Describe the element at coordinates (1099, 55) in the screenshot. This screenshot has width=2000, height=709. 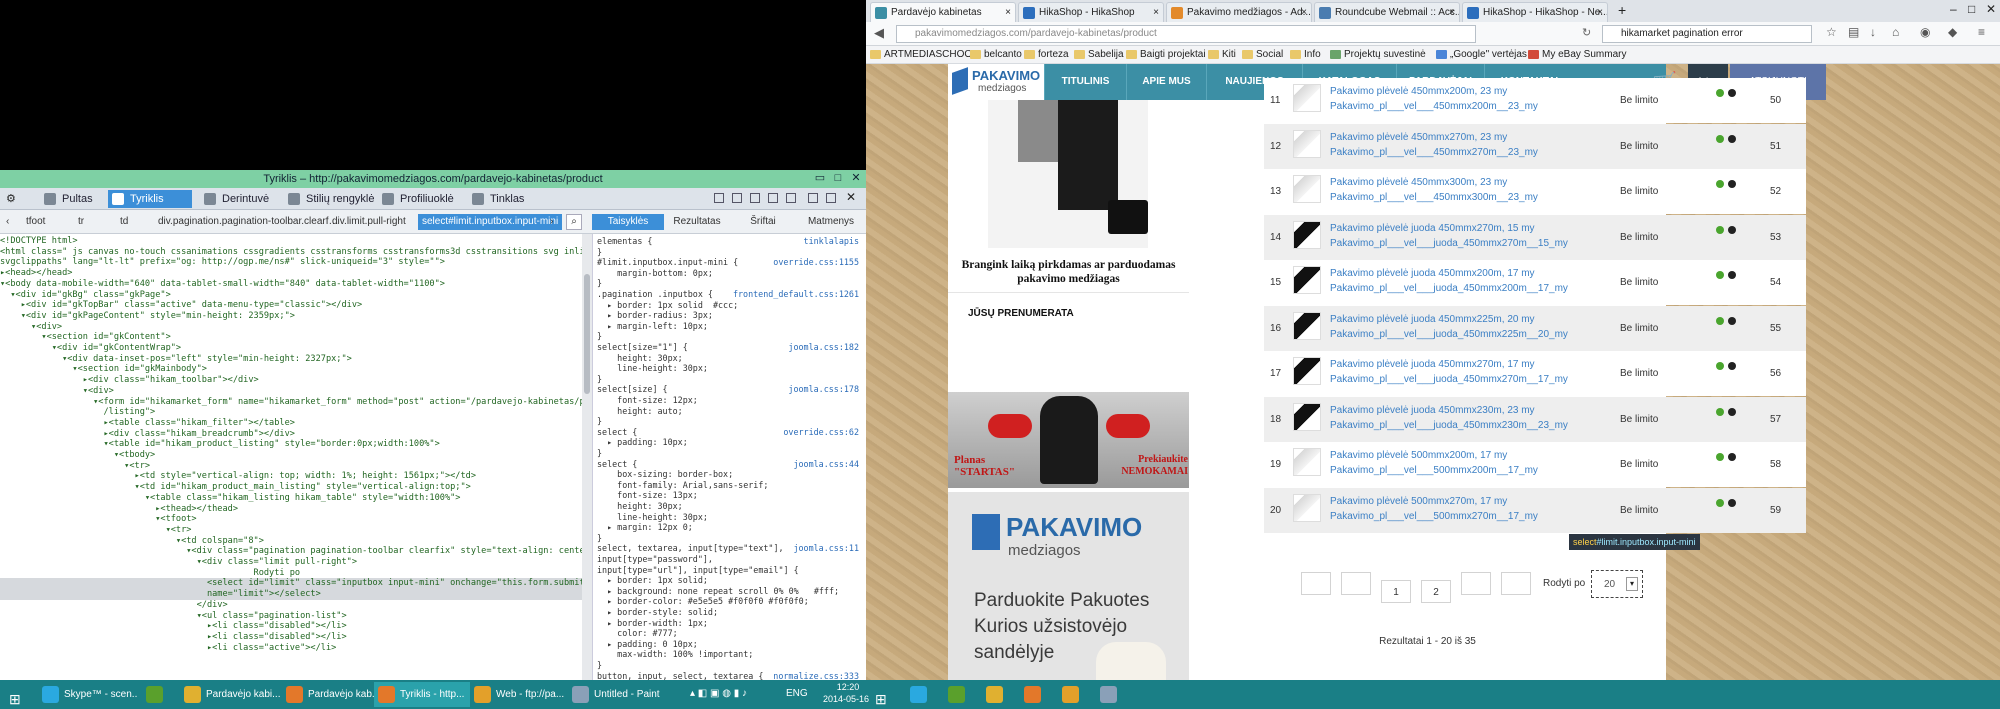
I see `bookmark-folder: Sabelija` at that location.